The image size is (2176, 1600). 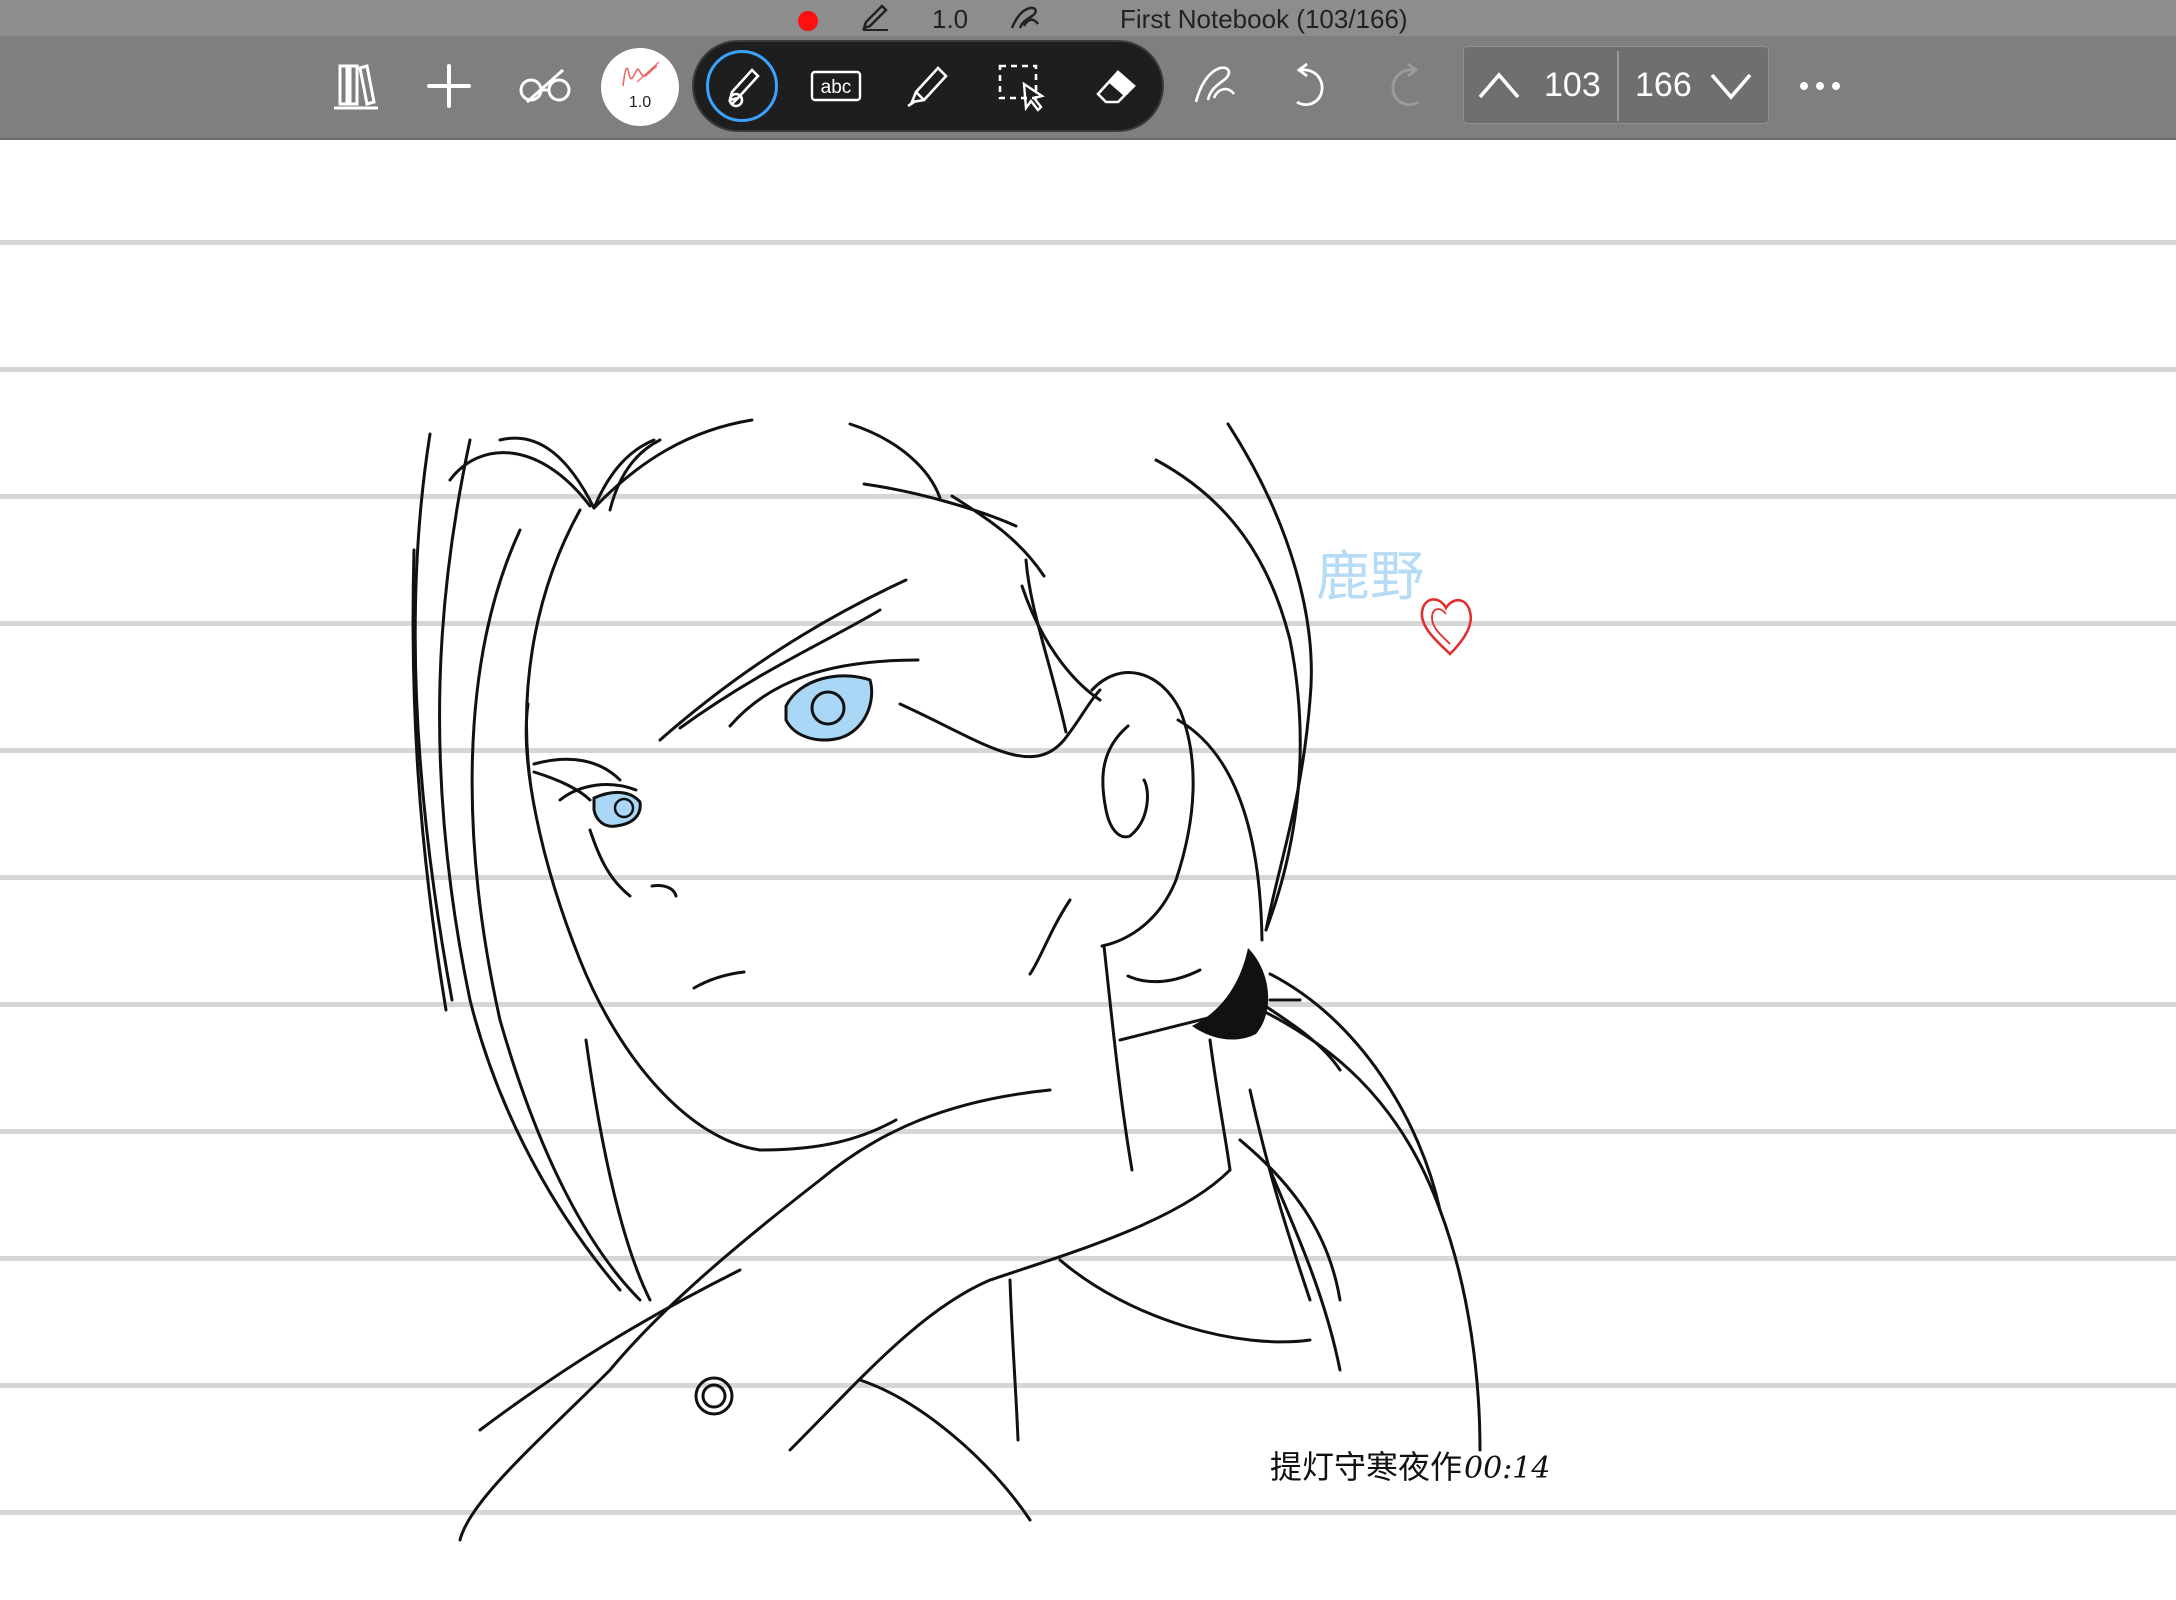 I want to click on lasso-select-icon, so click(x=1021, y=88).